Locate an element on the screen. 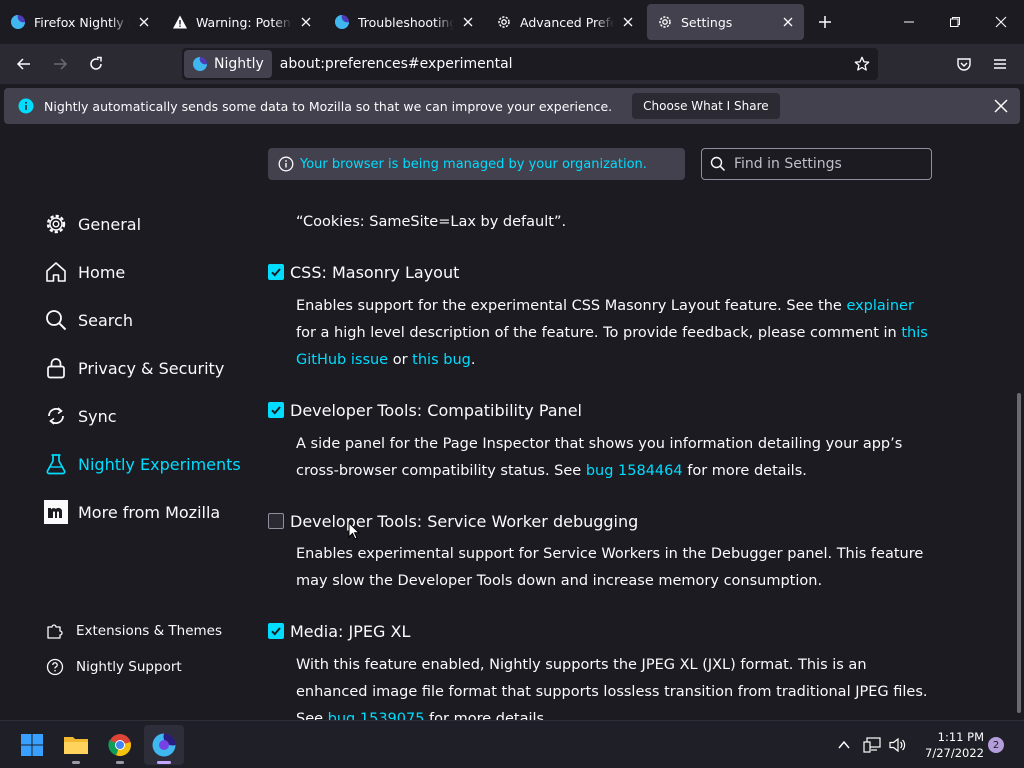 Image resolution: width=1024 pixels, height=768 pixels. choose-what-i-share-button: Choose What I Share is located at coordinates (706, 106).